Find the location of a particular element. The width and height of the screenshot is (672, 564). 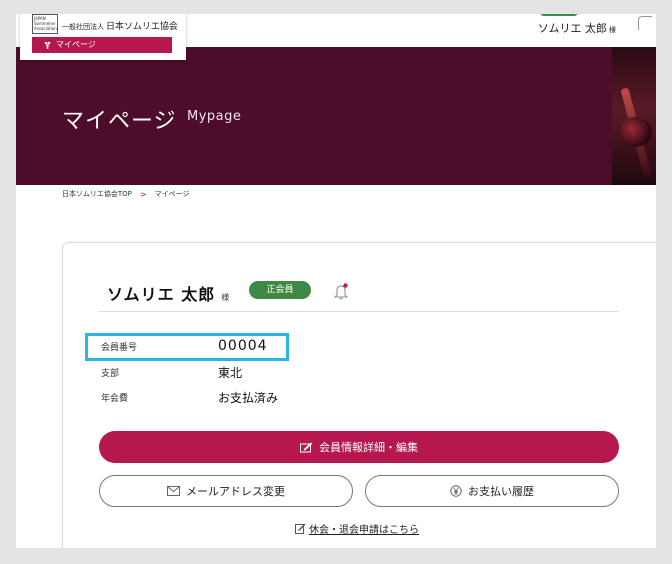

user-status-bar is located at coordinates (559, 15).